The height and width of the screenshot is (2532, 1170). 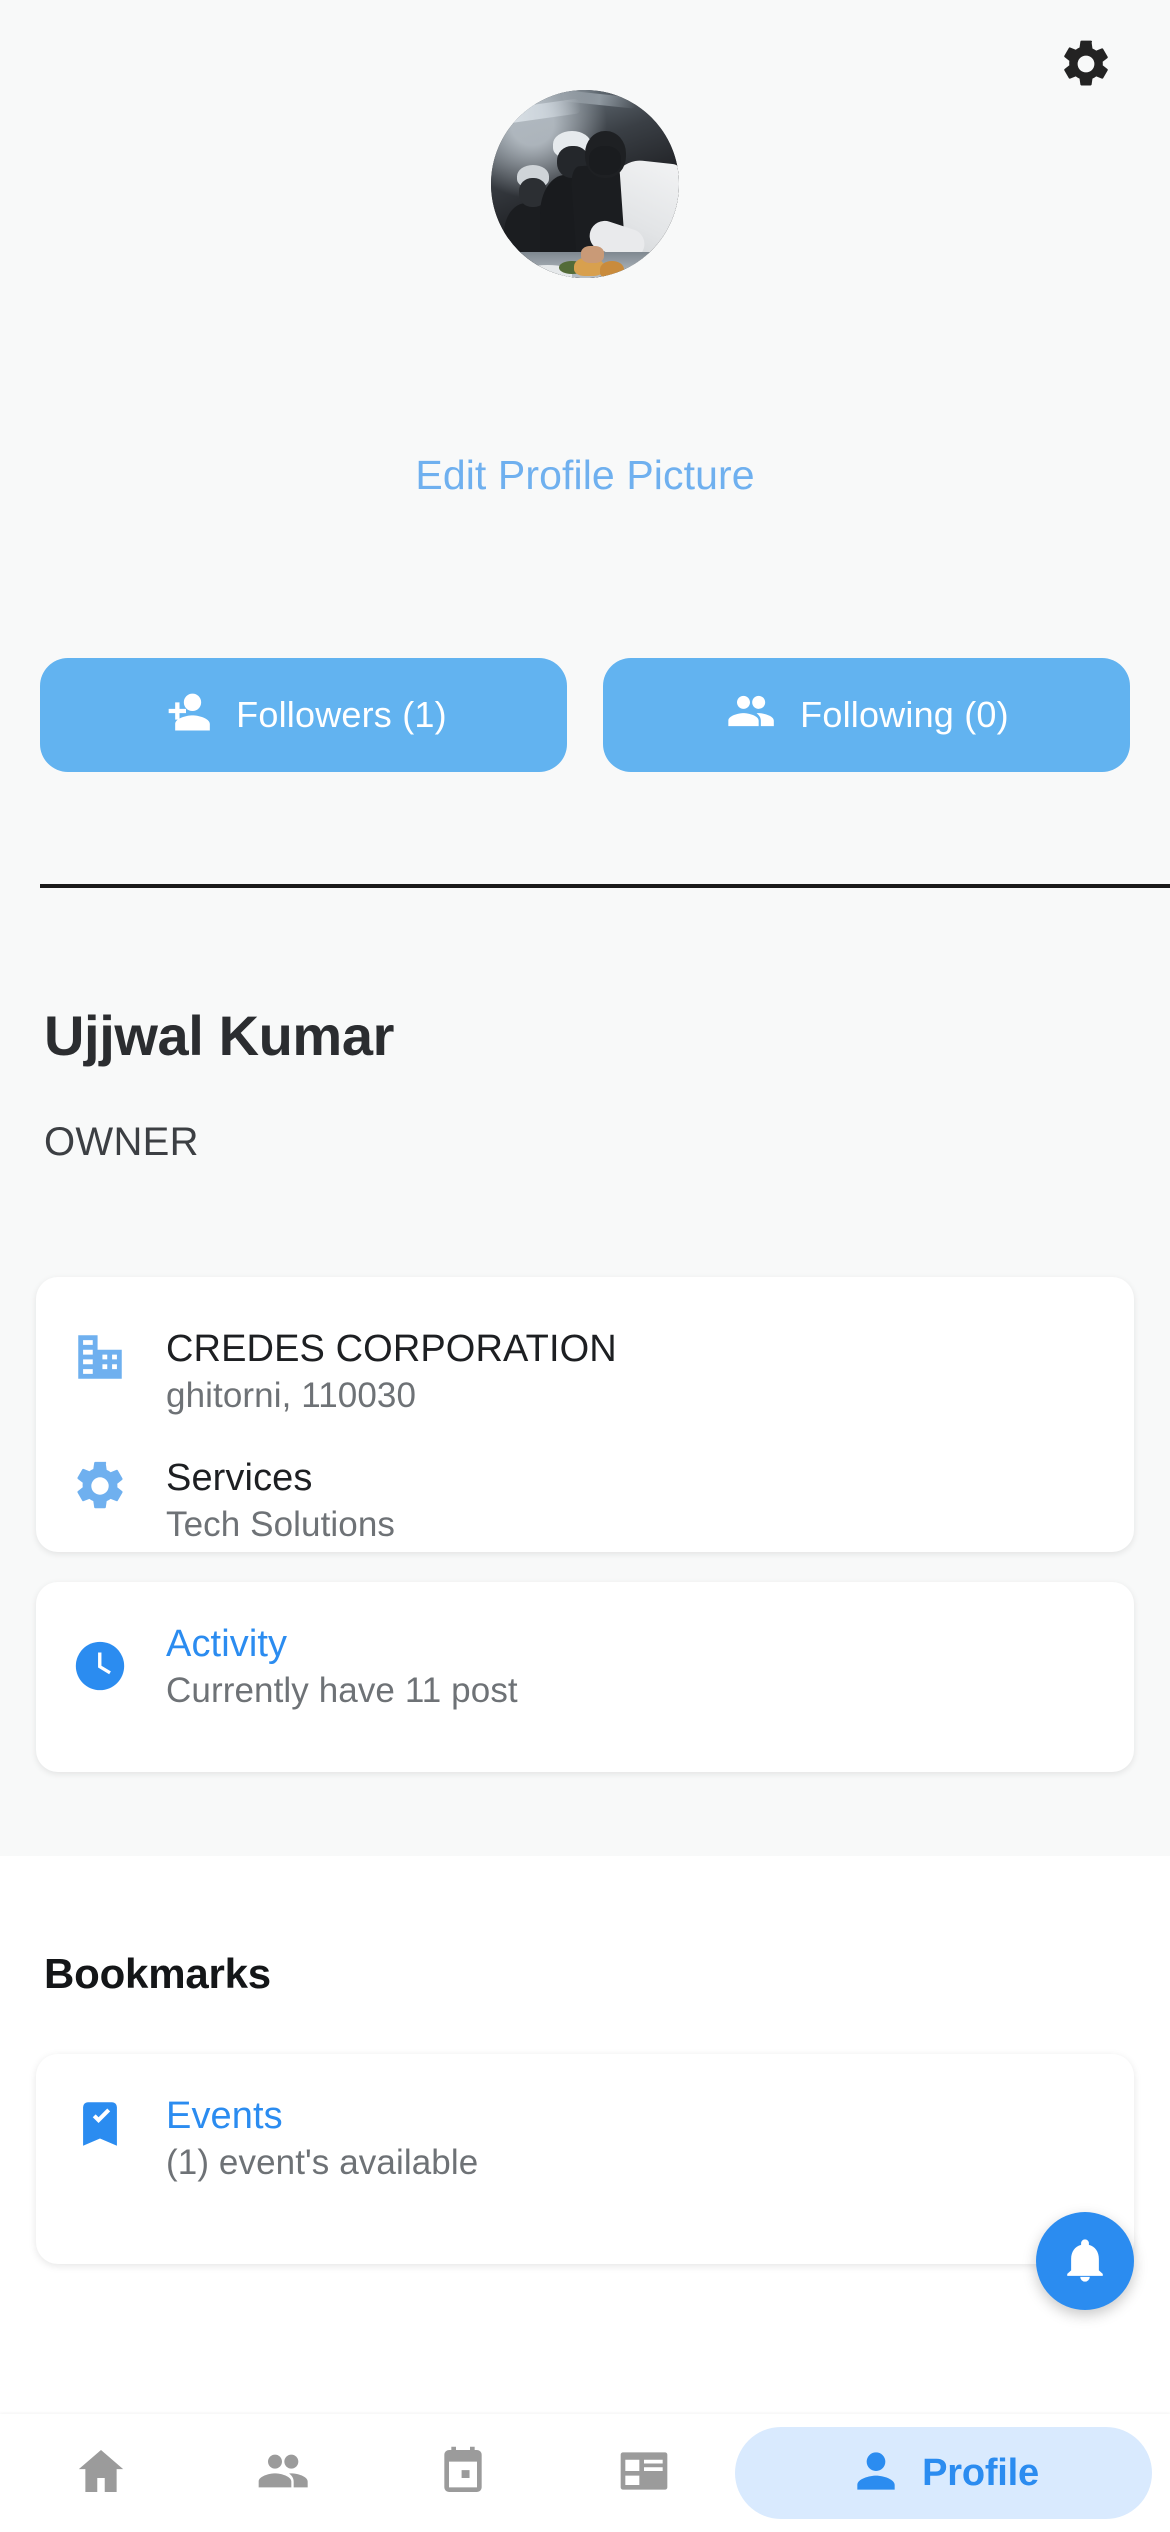 I want to click on events-title: Events, so click(x=224, y=2116).